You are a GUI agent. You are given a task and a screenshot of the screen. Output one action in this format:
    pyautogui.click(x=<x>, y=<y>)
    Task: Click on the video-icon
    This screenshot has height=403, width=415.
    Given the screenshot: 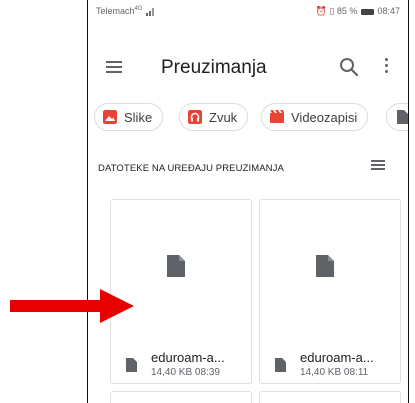 What is the action you would take?
    pyautogui.click(x=277, y=116)
    